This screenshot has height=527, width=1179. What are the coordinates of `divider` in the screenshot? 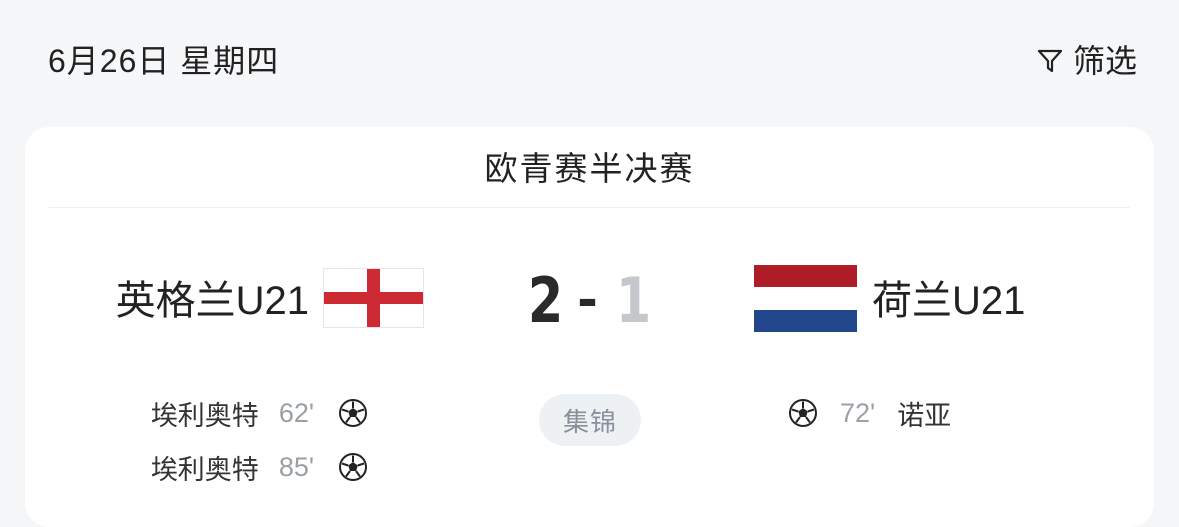 It's located at (589, 207).